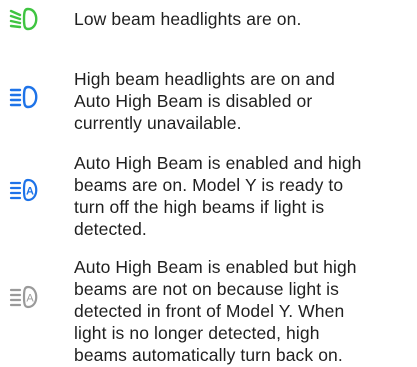 This screenshot has width=417, height=367. What do you see at coordinates (208, 355) in the screenshot?
I see `description-line: beams automatically turn back on.` at bounding box center [208, 355].